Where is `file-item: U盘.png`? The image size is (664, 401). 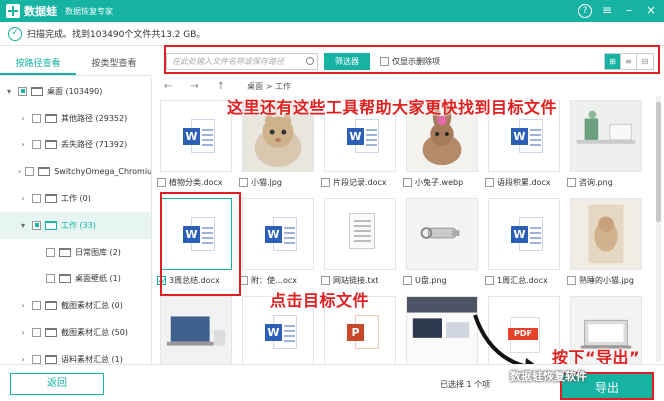 file-item: U盘.png is located at coordinates (441, 245).